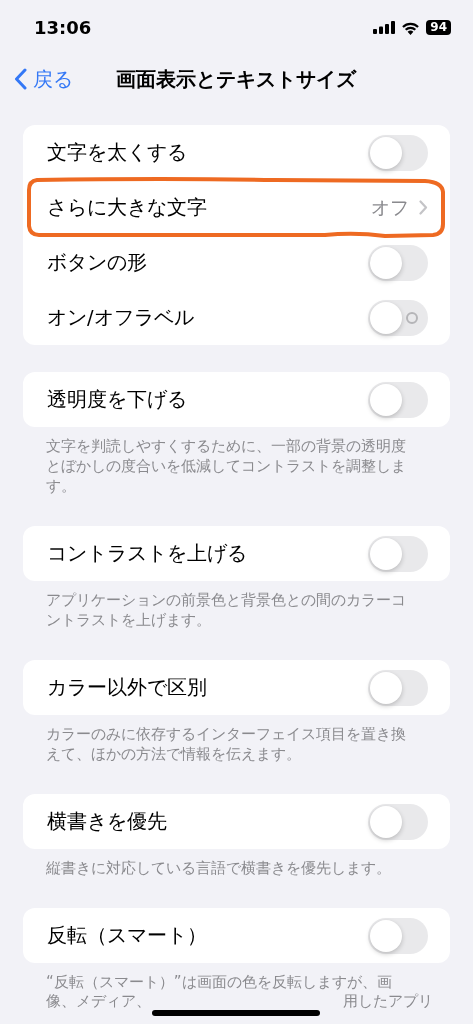  What do you see at coordinates (98, 1001) in the screenshot?
I see `section-footer: 像、メディア、` at bounding box center [98, 1001].